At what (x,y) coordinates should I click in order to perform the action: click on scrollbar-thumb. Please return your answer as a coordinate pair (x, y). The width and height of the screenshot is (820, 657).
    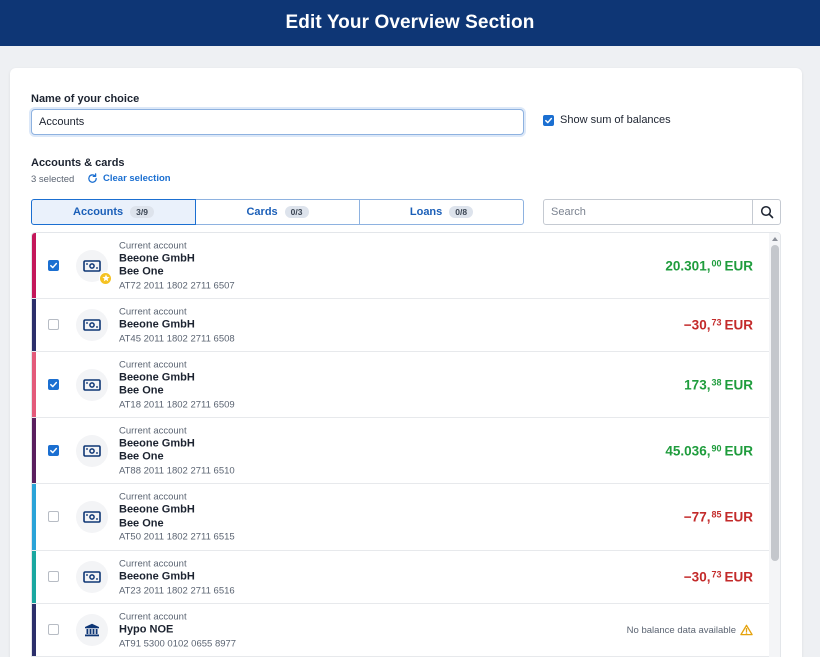
    Looking at the image, I should click on (775, 403).